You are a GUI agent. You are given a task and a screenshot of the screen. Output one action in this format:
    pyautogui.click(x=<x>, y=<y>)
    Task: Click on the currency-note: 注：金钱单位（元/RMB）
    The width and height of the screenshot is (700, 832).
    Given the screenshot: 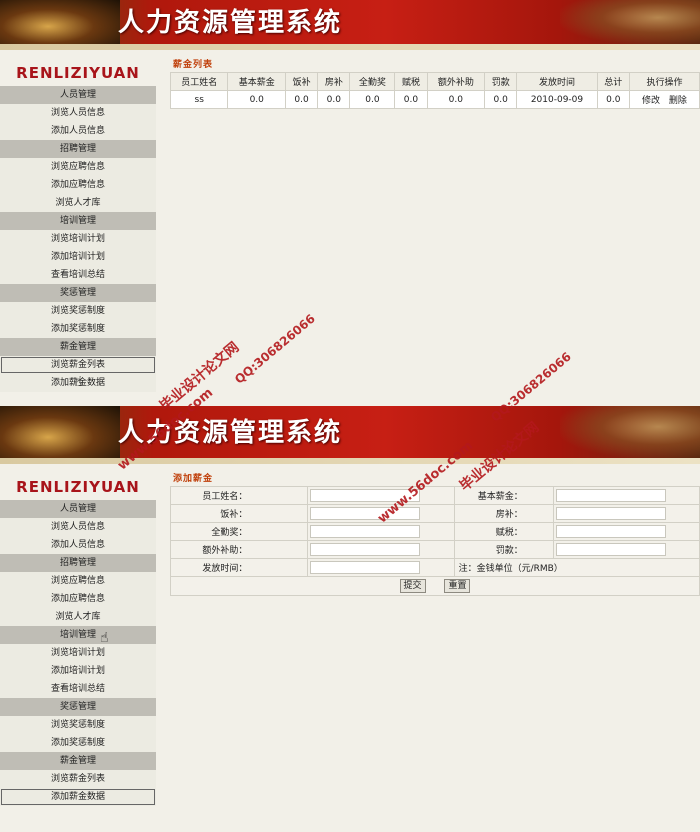 What is the action you would take?
    pyautogui.click(x=576, y=567)
    